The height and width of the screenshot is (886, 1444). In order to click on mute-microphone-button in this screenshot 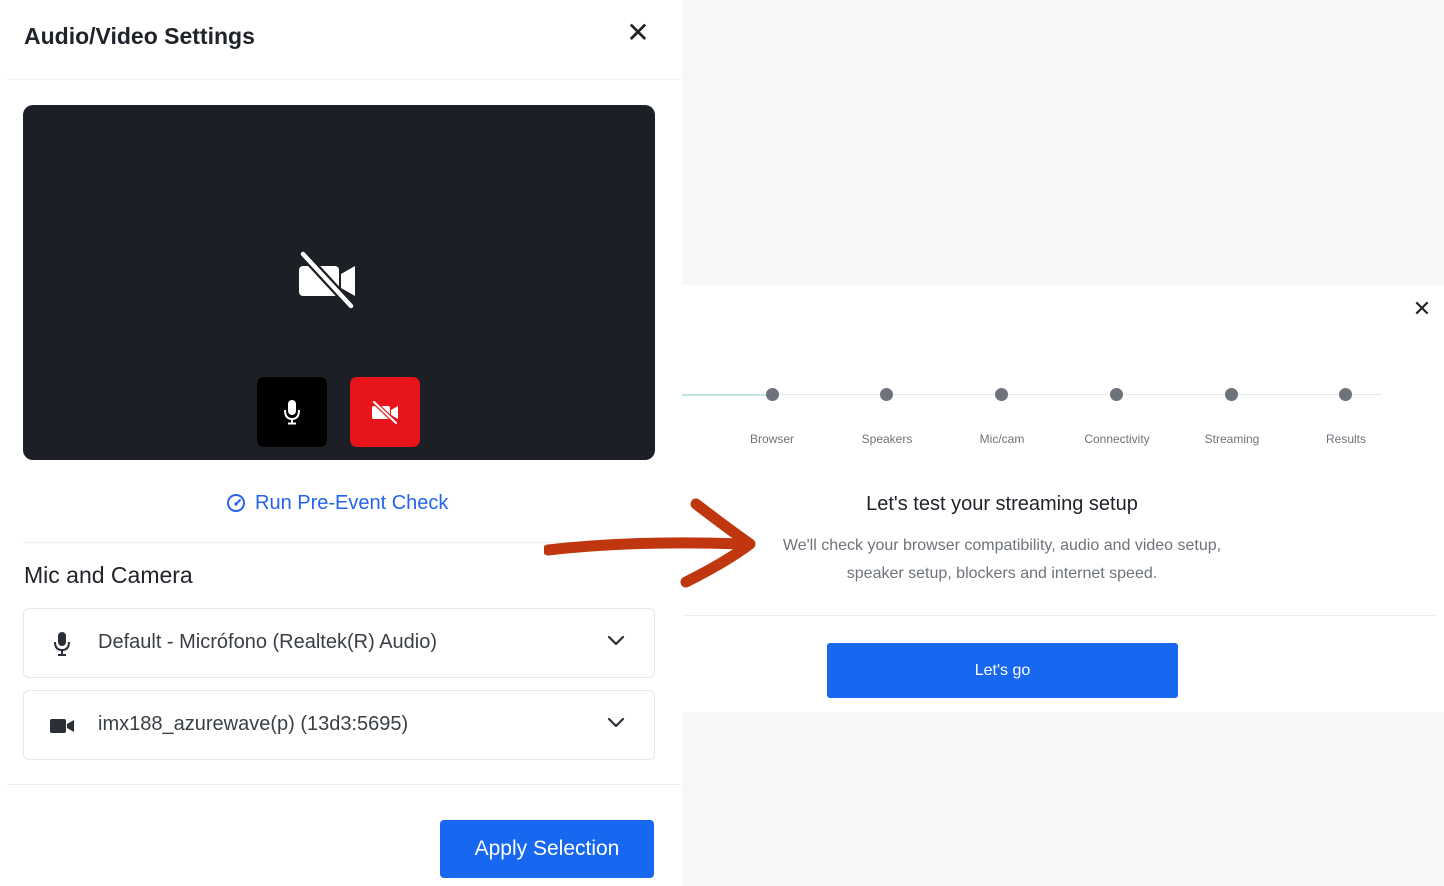, I will do `click(292, 412)`.